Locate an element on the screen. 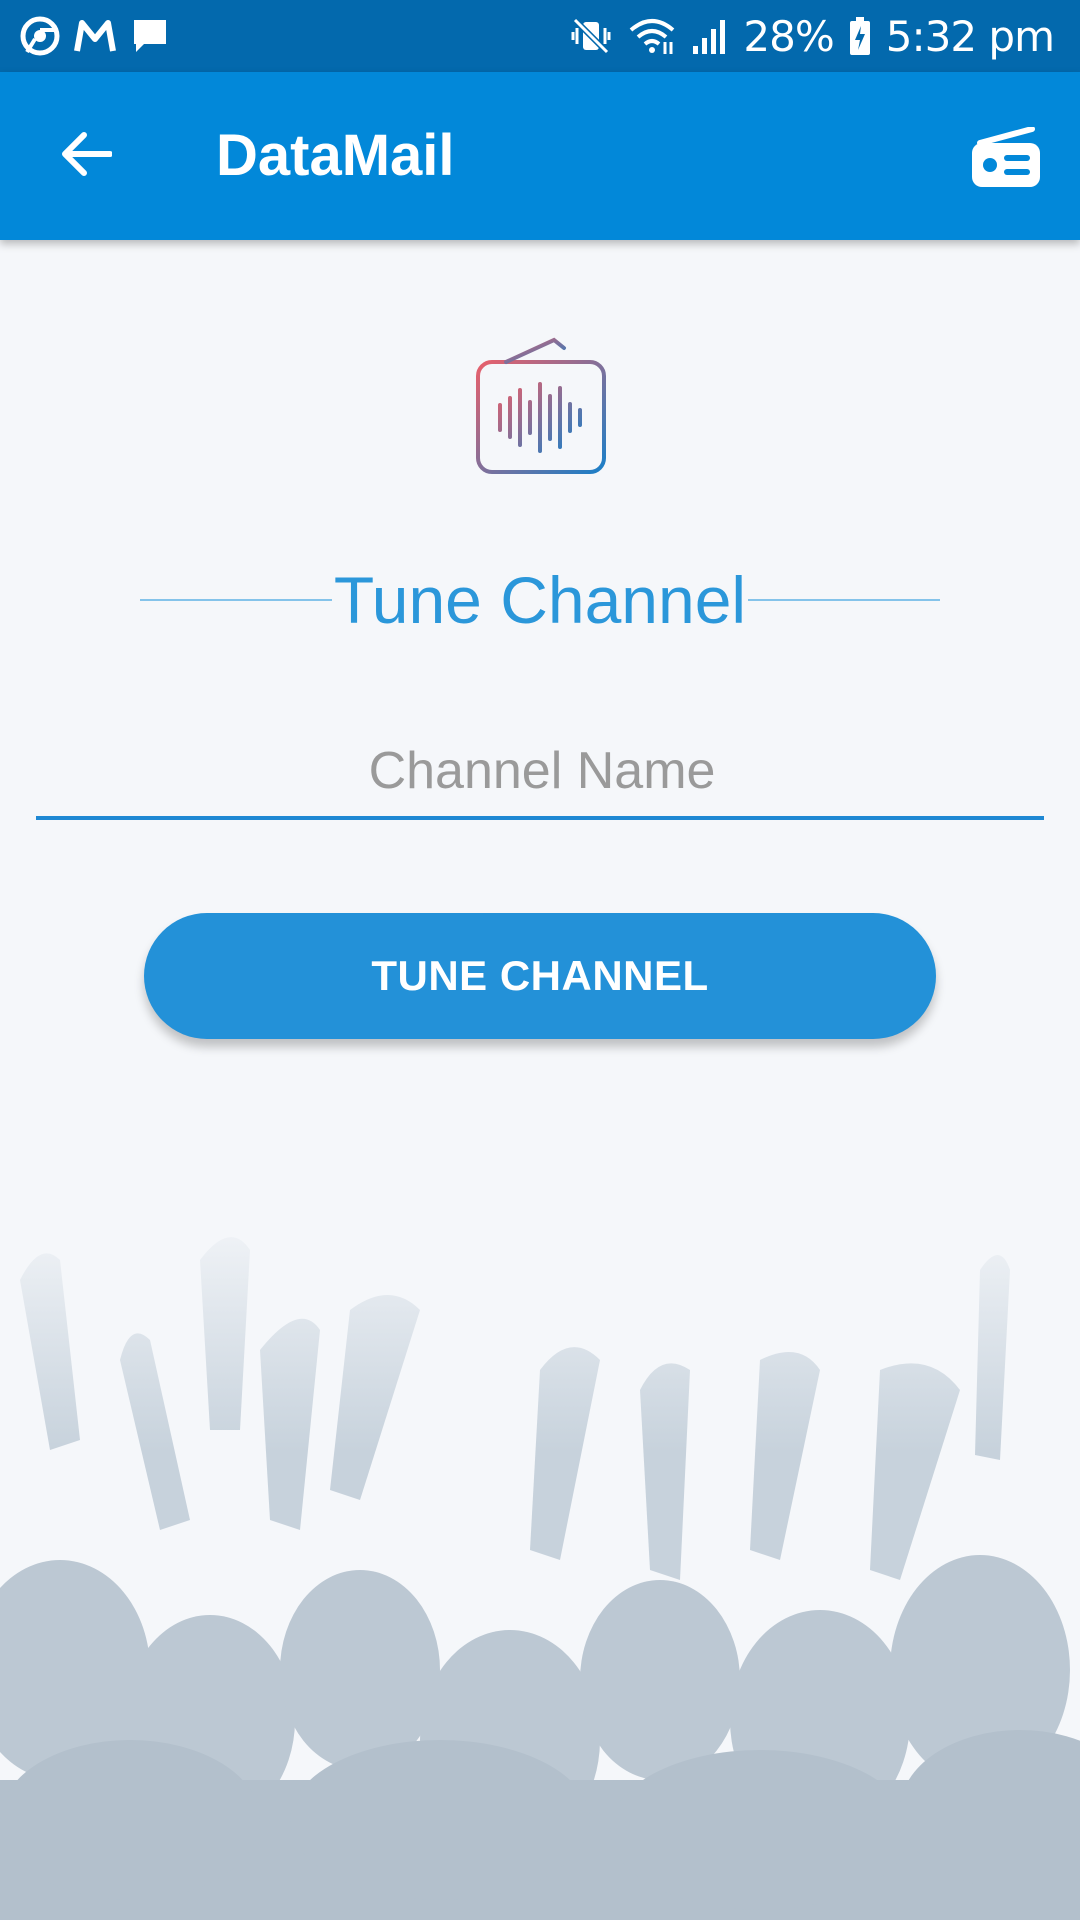 Image resolution: width=1080 pixels, height=1920 pixels. status-bar-left is located at coordinates (95, 36).